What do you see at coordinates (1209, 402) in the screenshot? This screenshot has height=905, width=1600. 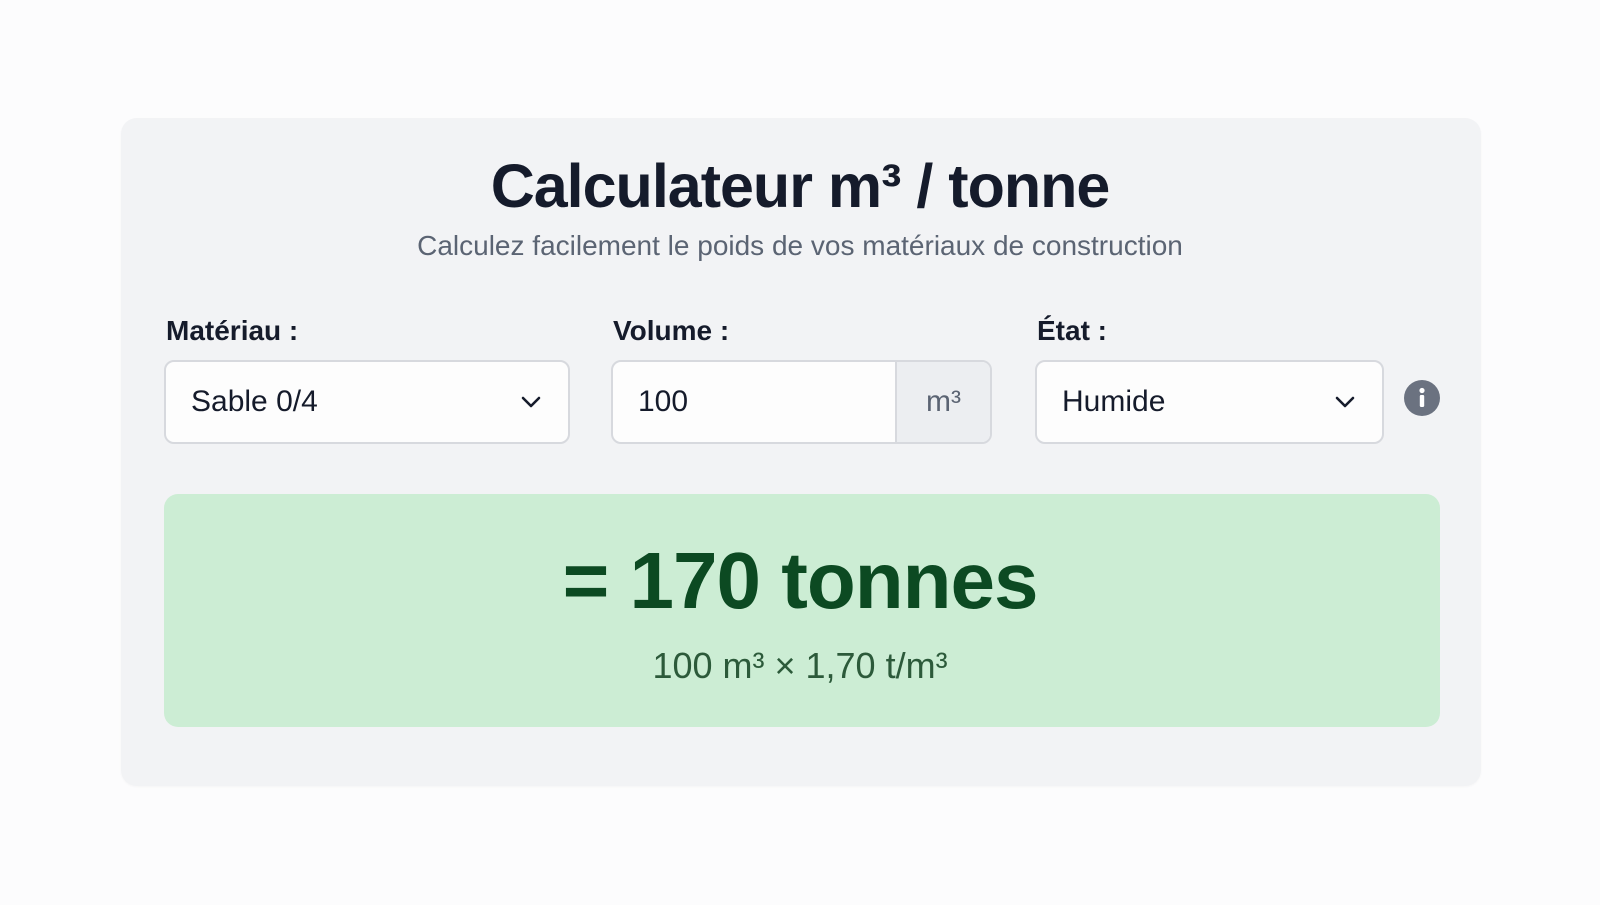 I see `state-select: Humide` at bounding box center [1209, 402].